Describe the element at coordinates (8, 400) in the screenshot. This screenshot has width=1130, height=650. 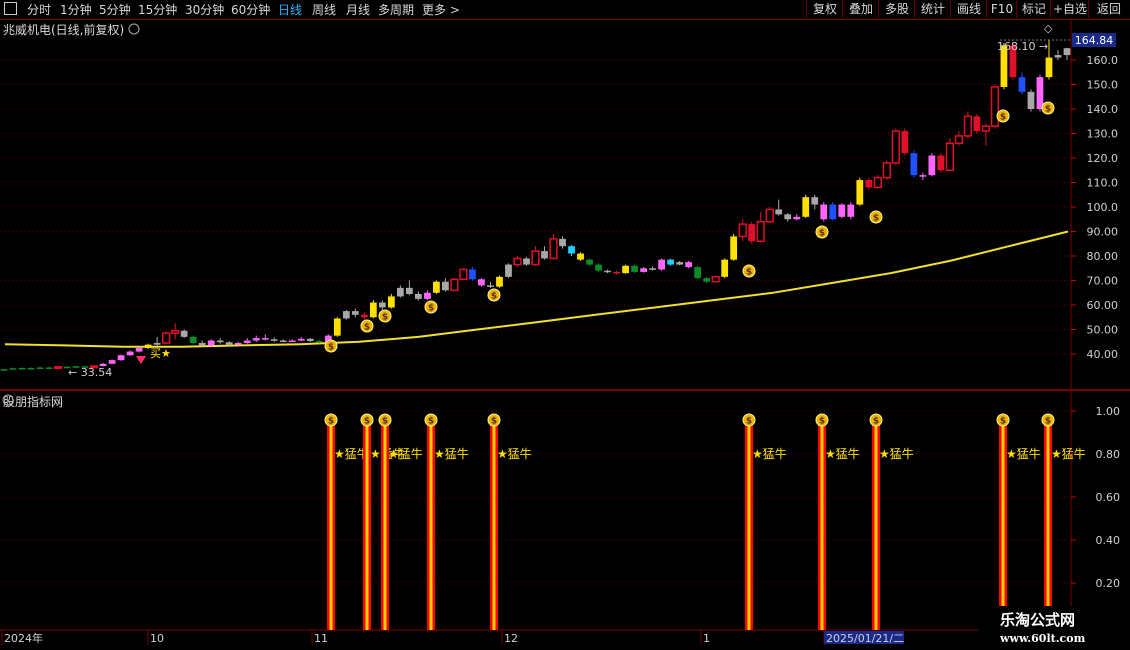
I see `indicator-dropdown-icon` at that location.